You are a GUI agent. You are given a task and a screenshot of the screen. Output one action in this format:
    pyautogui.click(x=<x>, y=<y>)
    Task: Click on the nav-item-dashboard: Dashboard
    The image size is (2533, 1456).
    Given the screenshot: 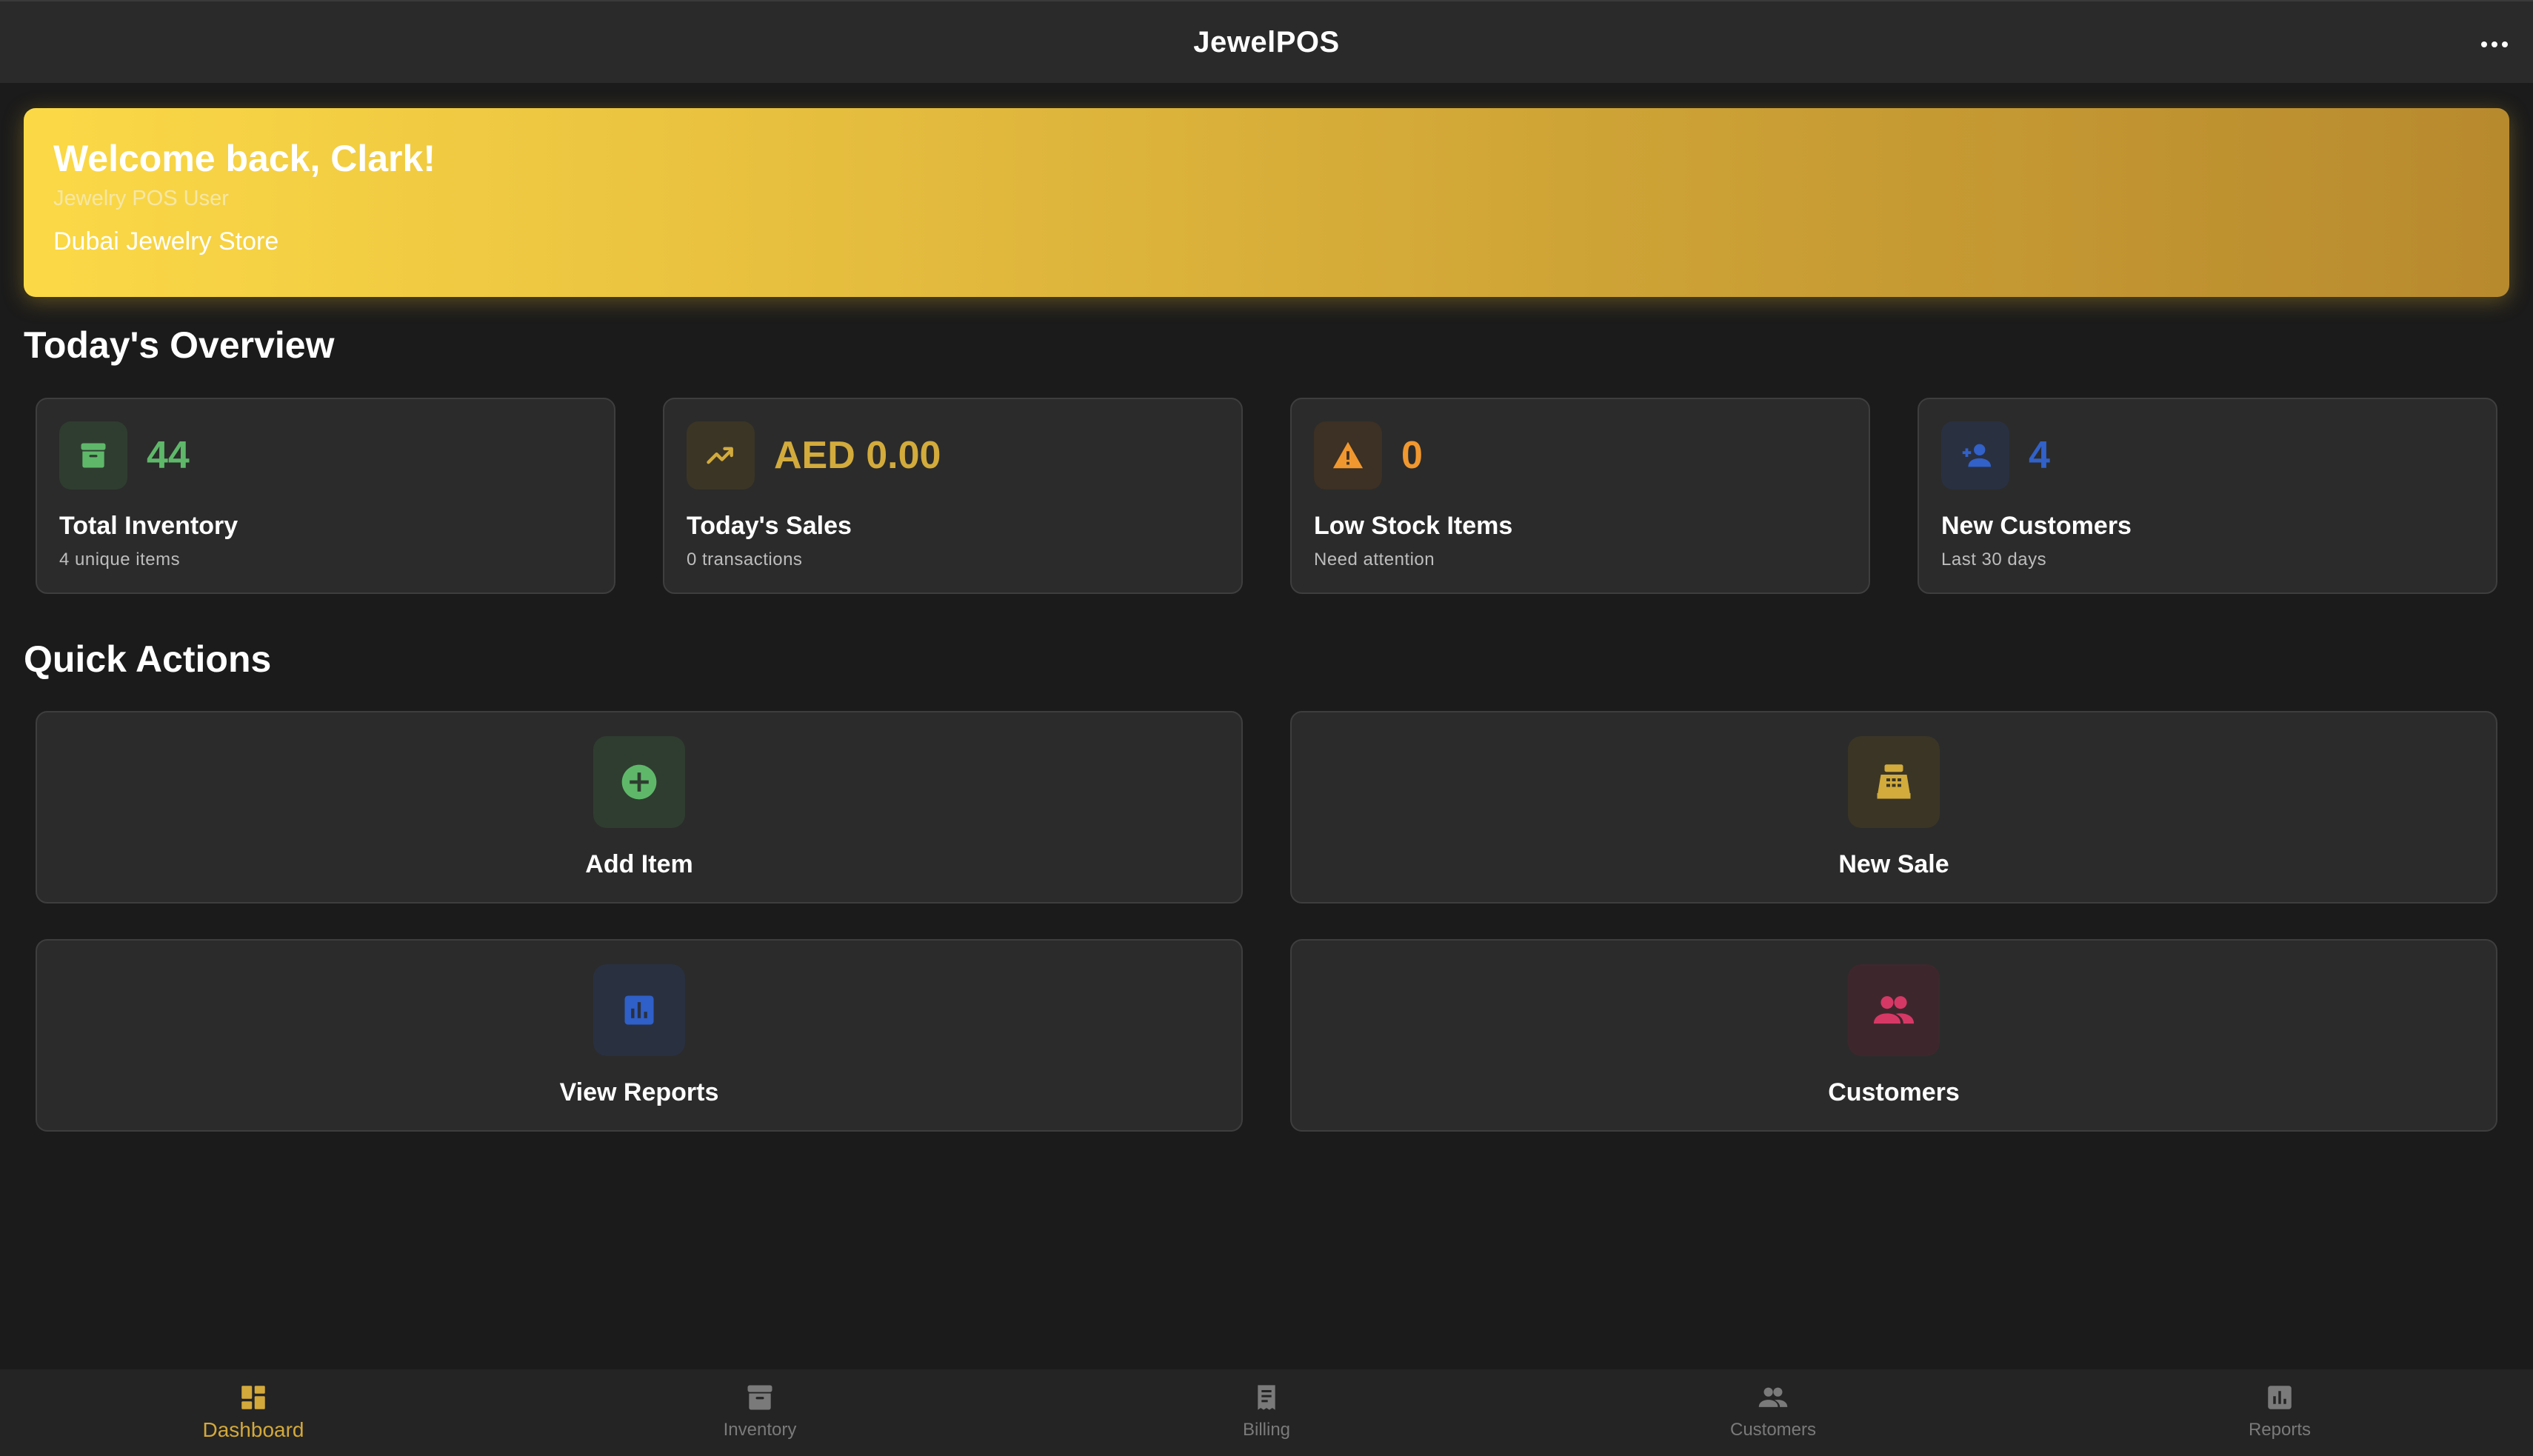 What is the action you would take?
    pyautogui.click(x=253, y=1412)
    